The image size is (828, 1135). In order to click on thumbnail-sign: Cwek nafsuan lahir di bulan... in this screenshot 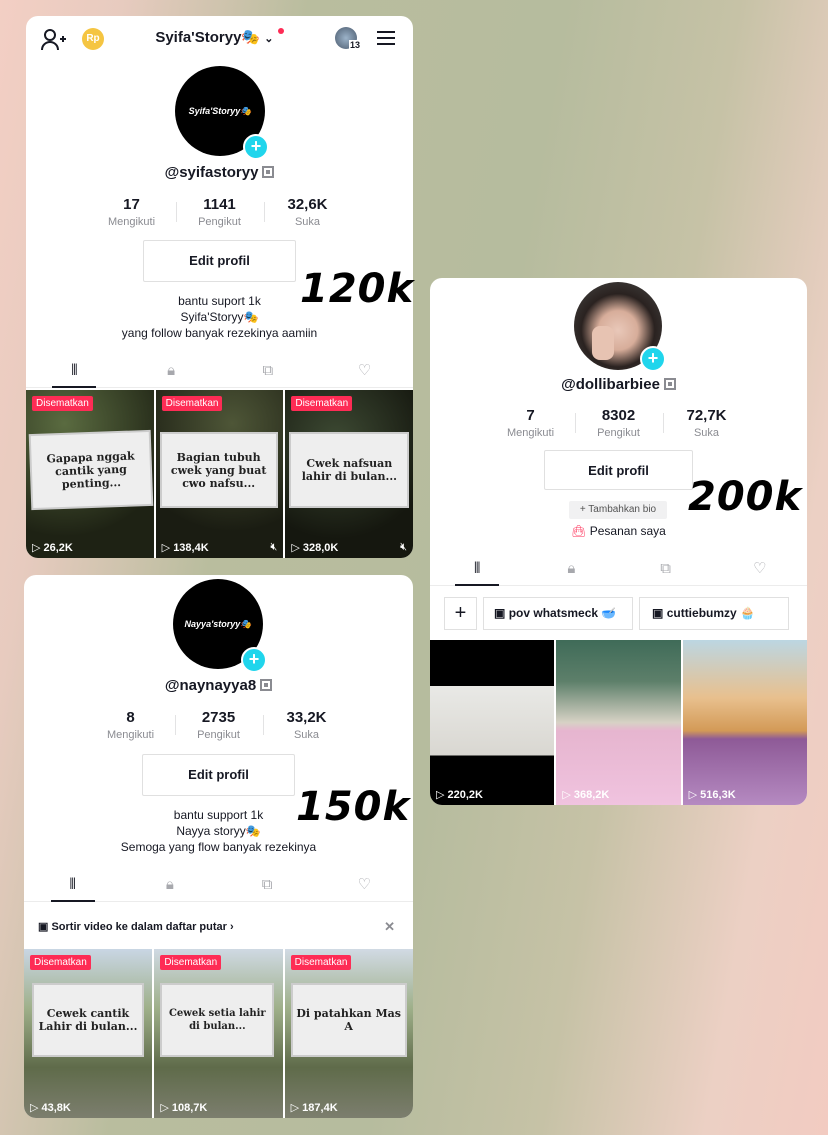, I will do `click(349, 470)`.